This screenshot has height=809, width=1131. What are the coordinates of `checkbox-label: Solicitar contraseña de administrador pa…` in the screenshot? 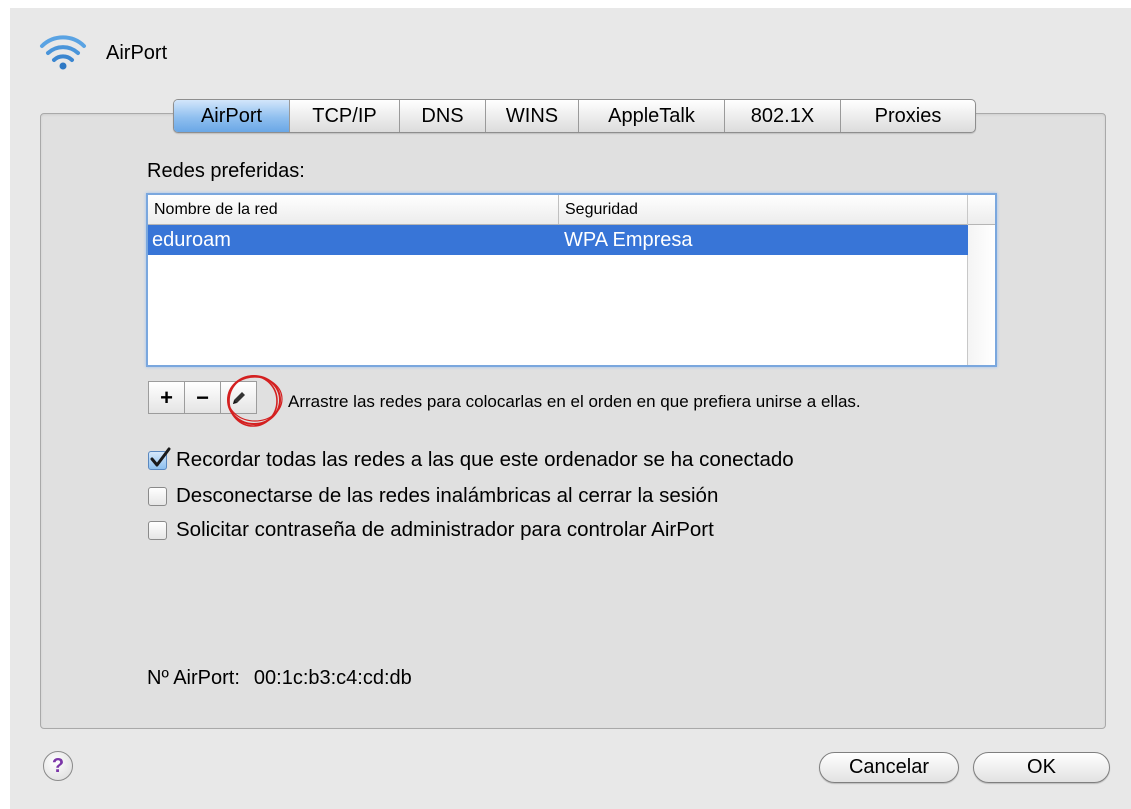 It's located at (445, 529).